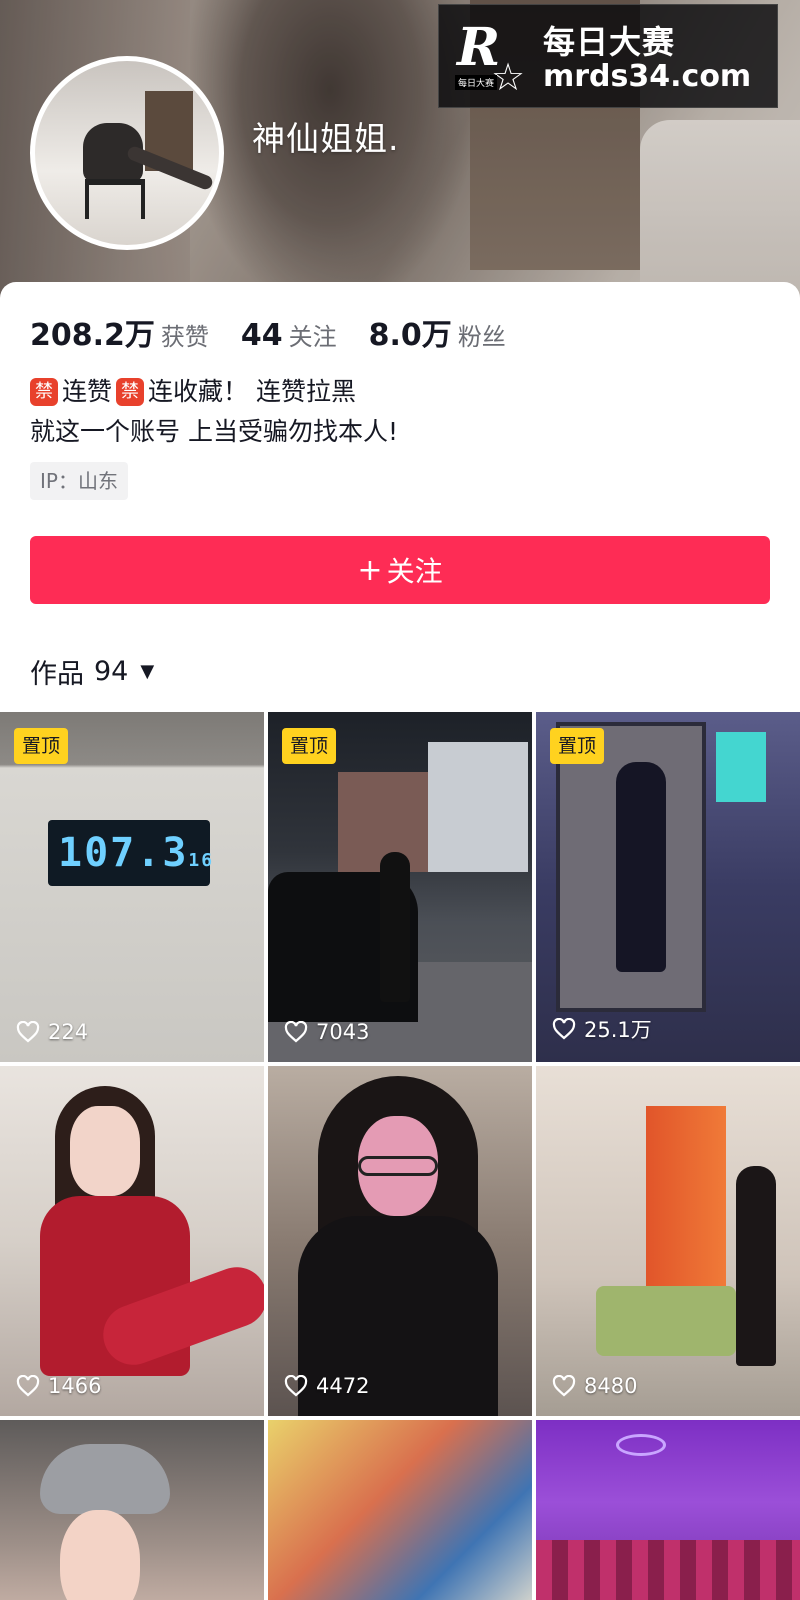 This screenshot has height=1600, width=800. I want to click on stat-followers-value: 8.0万, so click(410, 335).